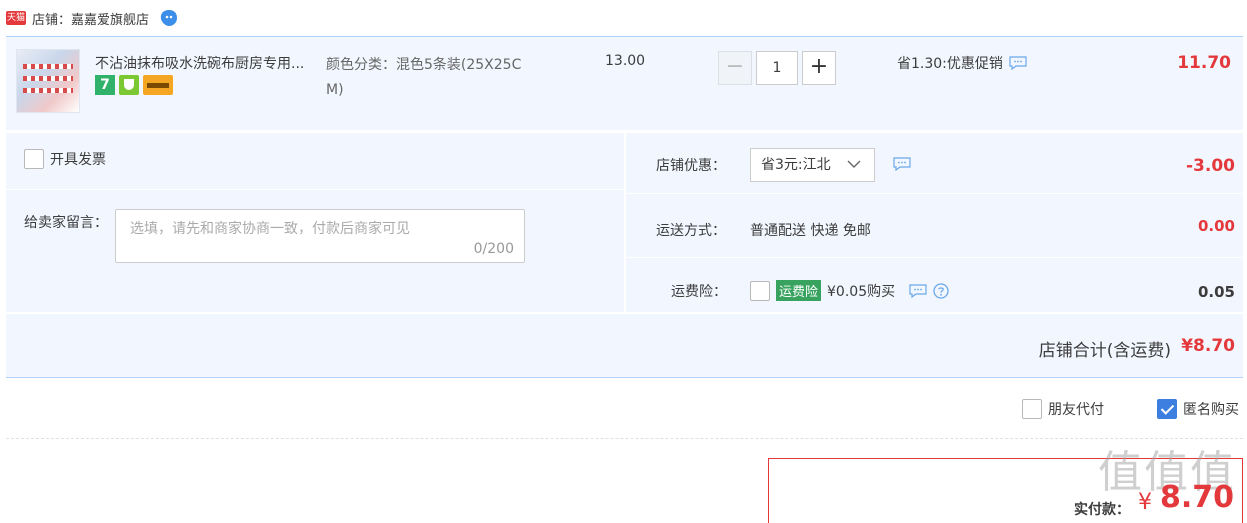 Image resolution: width=1247 pixels, height=523 pixels. Describe the element at coordinates (1145, 502) in the screenshot. I see `actual-pay-currency: ¥` at that location.